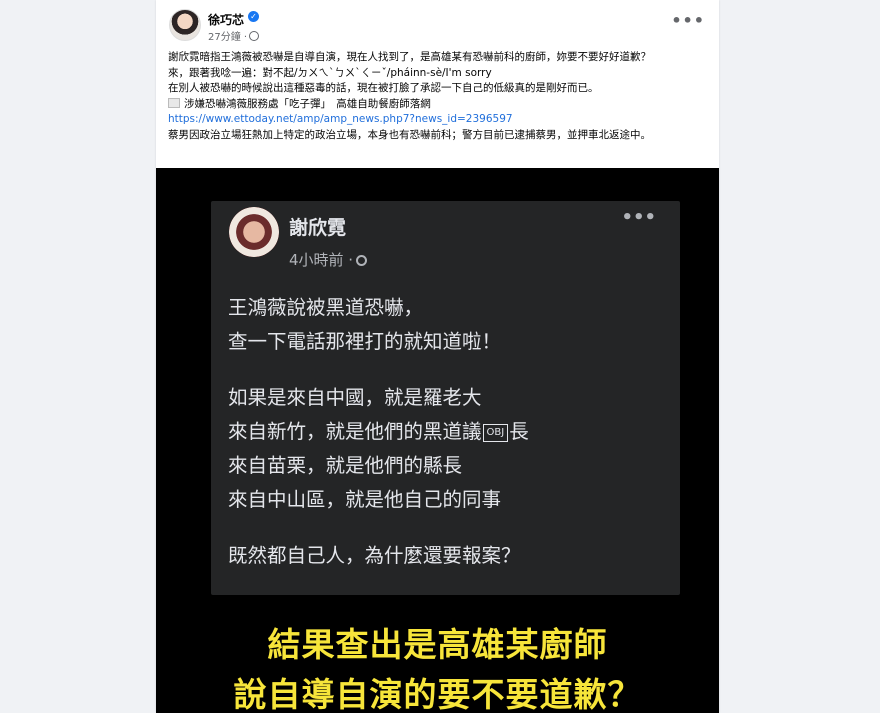 This screenshot has height=713, width=880. What do you see at coordinates (495, 433) in the screenshot?
I see `obj-glyph: OBJ` at bounding box center [495, 433].